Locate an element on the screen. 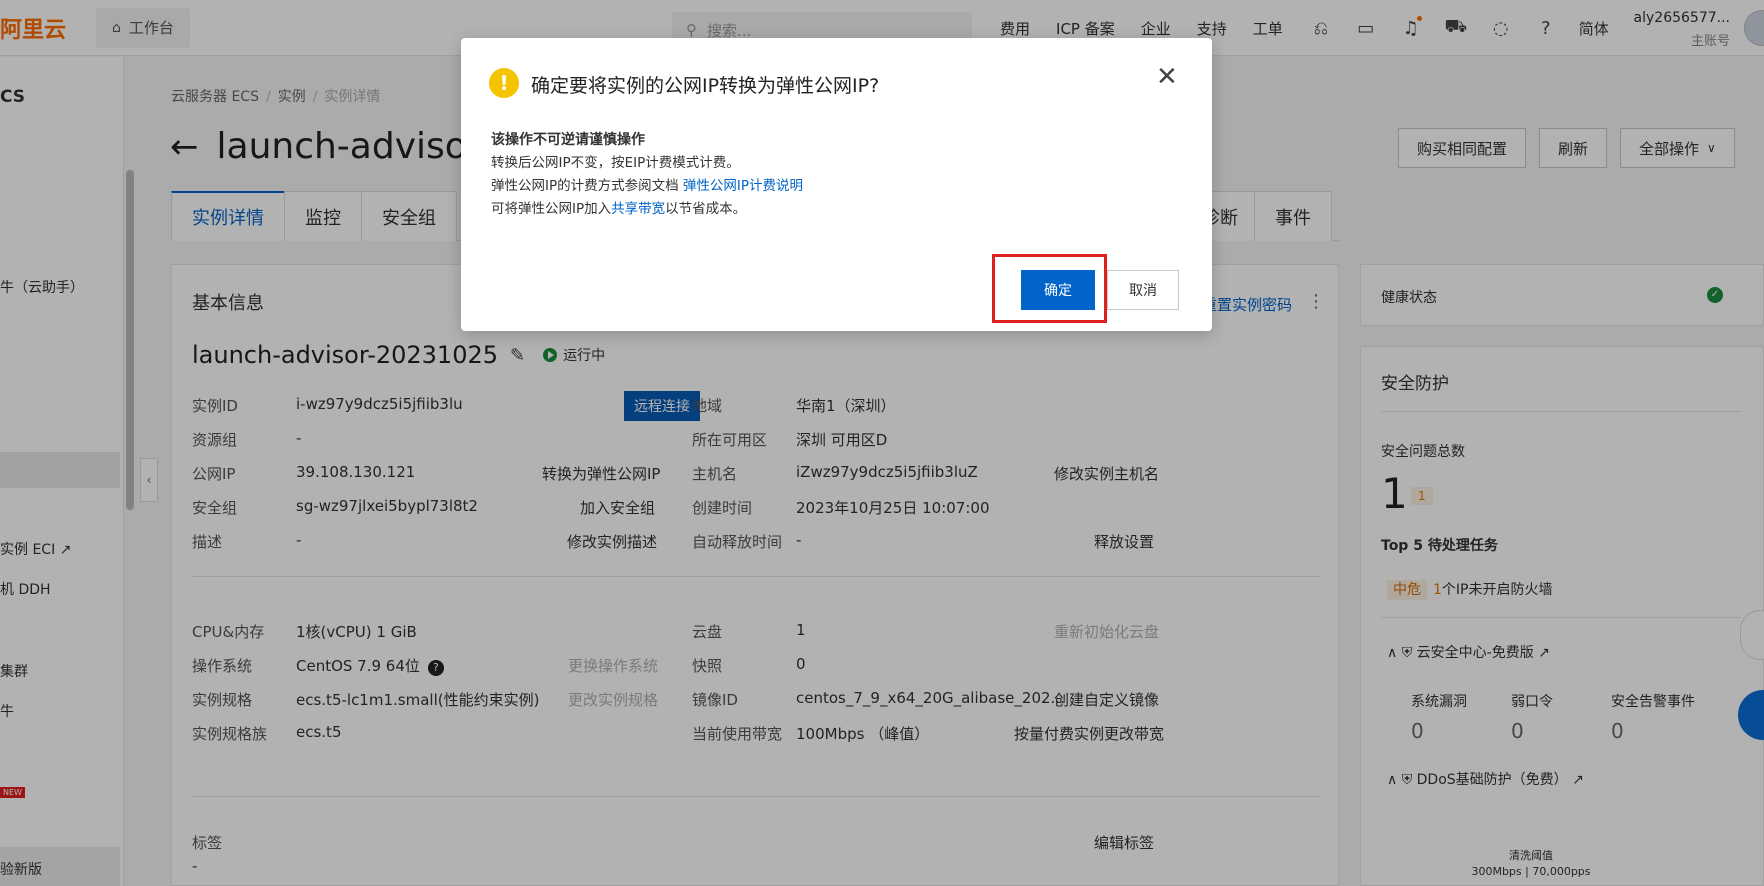 This screenshot has width=1764, height=886. dialog-line4-suffix: 以节省成本。 is located at coordinates (706, 209).